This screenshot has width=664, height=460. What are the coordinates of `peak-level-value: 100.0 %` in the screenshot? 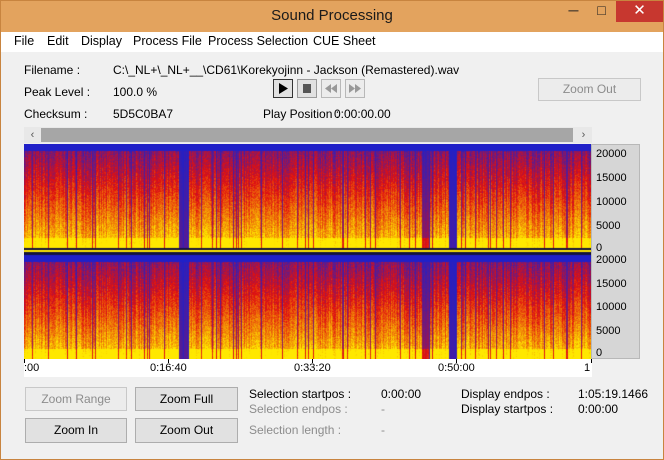 It's located at (135, 92).